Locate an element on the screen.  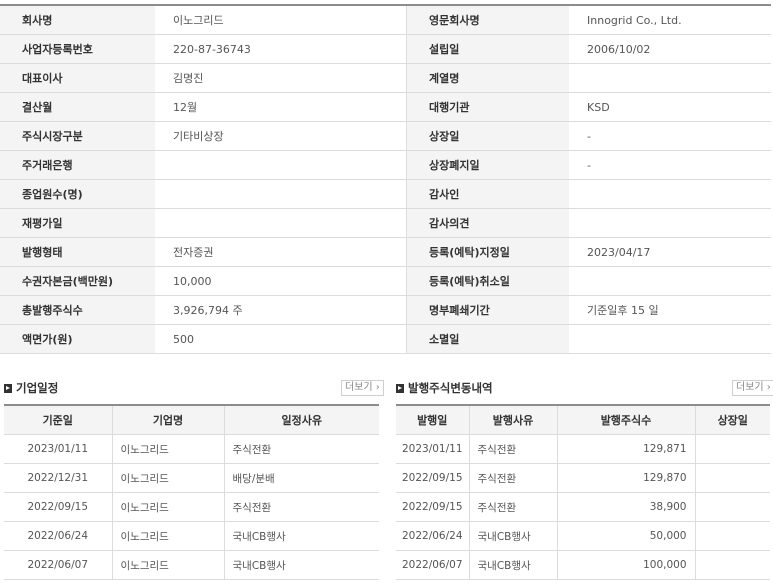
info-label: 영문회사명 is located at coordinates (487, 20).